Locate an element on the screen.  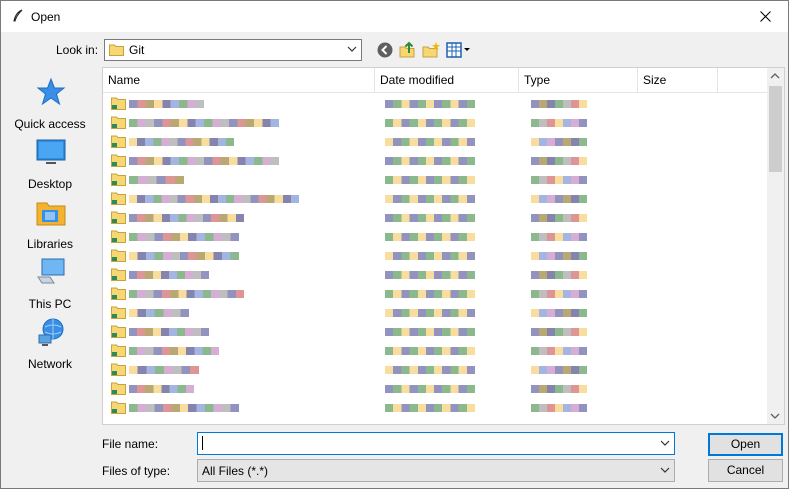
new-folder-icon is located at coordinates (431, 50).